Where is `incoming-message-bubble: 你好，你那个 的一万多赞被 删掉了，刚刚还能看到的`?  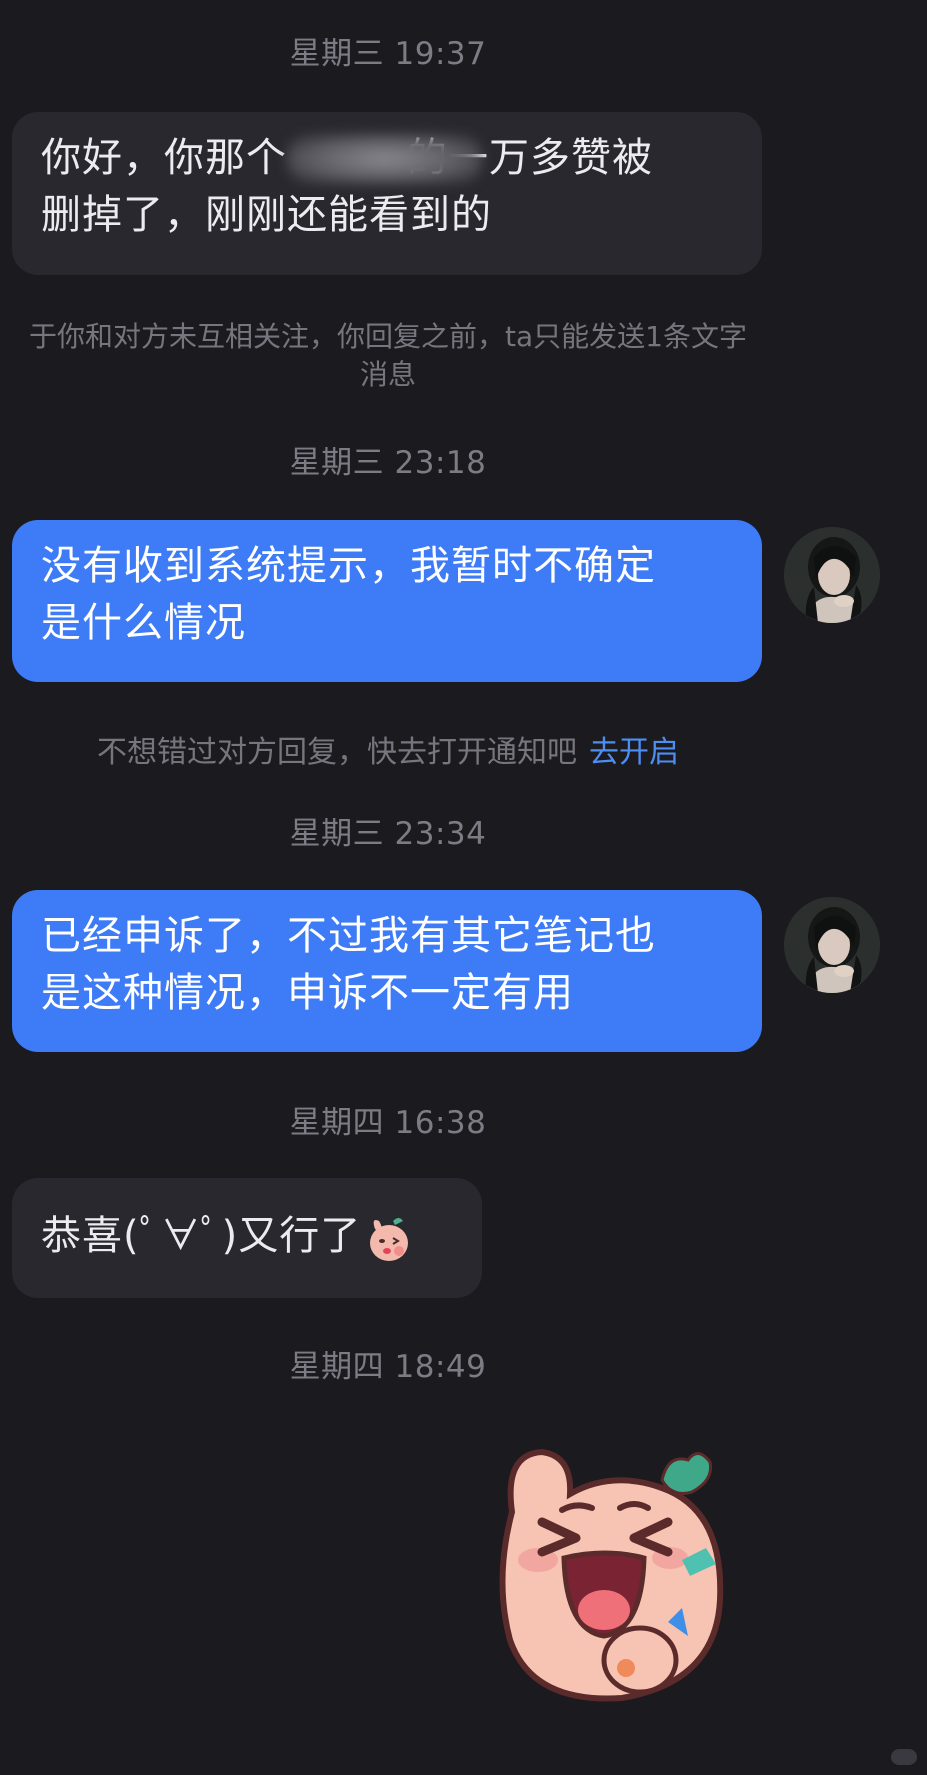 incoming-message-bubble: 你好，你那个 的一万多赞被 删掉了，刚刚还能看到的 is located at coordinates (387, 193).